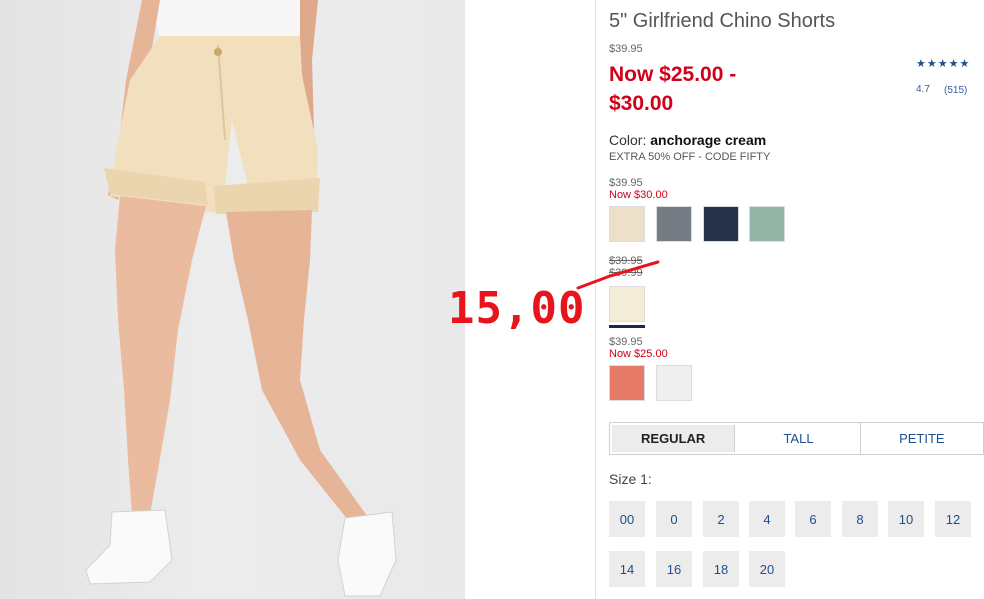 The height and width of the screenshot is (599, 984). What do you see at coordinates (627, 326) in the screenshot?
I see `selected-swatch-indicator` at bounding box center [627, 326].